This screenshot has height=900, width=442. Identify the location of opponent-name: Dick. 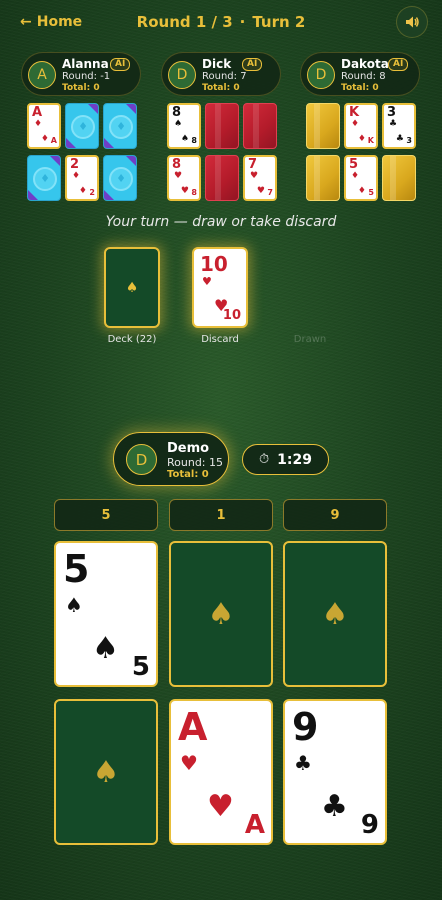
(217, 64).